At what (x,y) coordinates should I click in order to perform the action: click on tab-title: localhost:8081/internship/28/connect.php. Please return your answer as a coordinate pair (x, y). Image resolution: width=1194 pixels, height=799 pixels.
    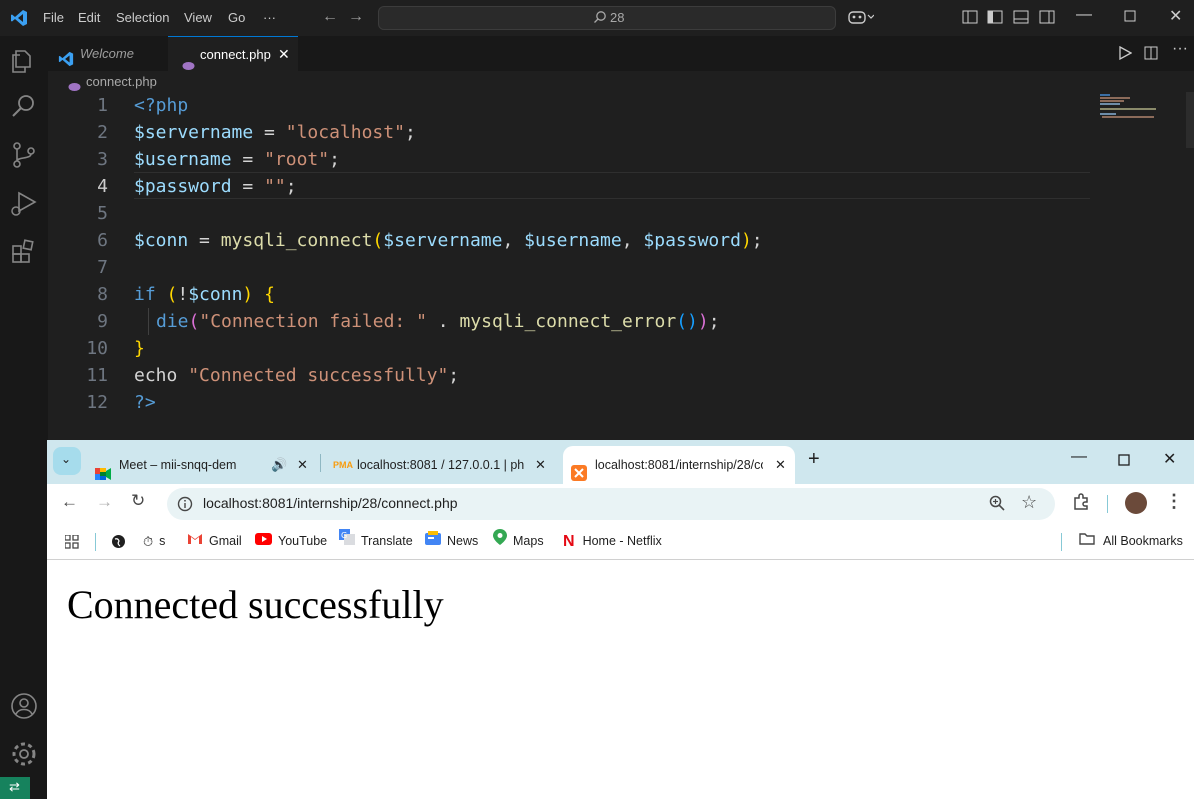
    Looking at the image, I should click on (679, 465).